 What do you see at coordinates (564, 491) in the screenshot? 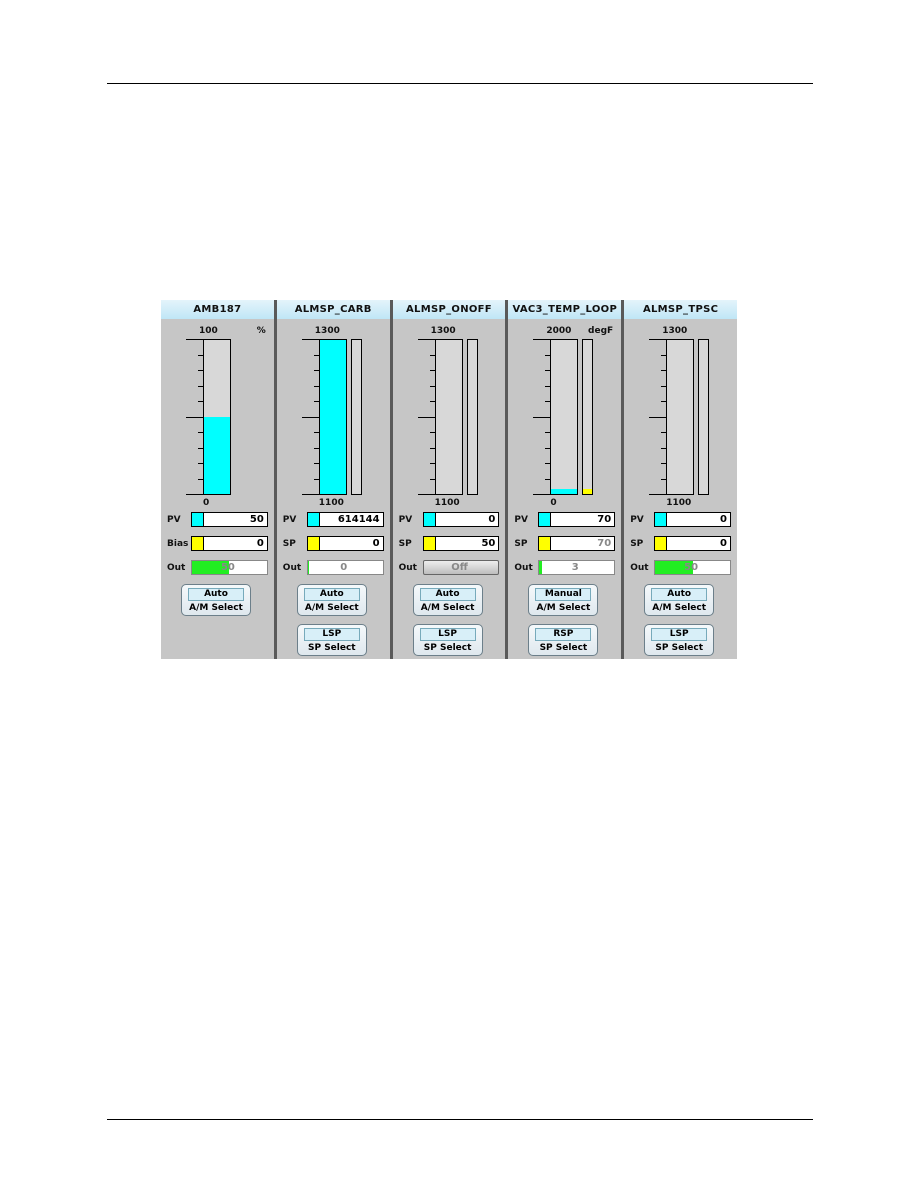
I see `pv-bar-fill` at bounding box center [564, 491].